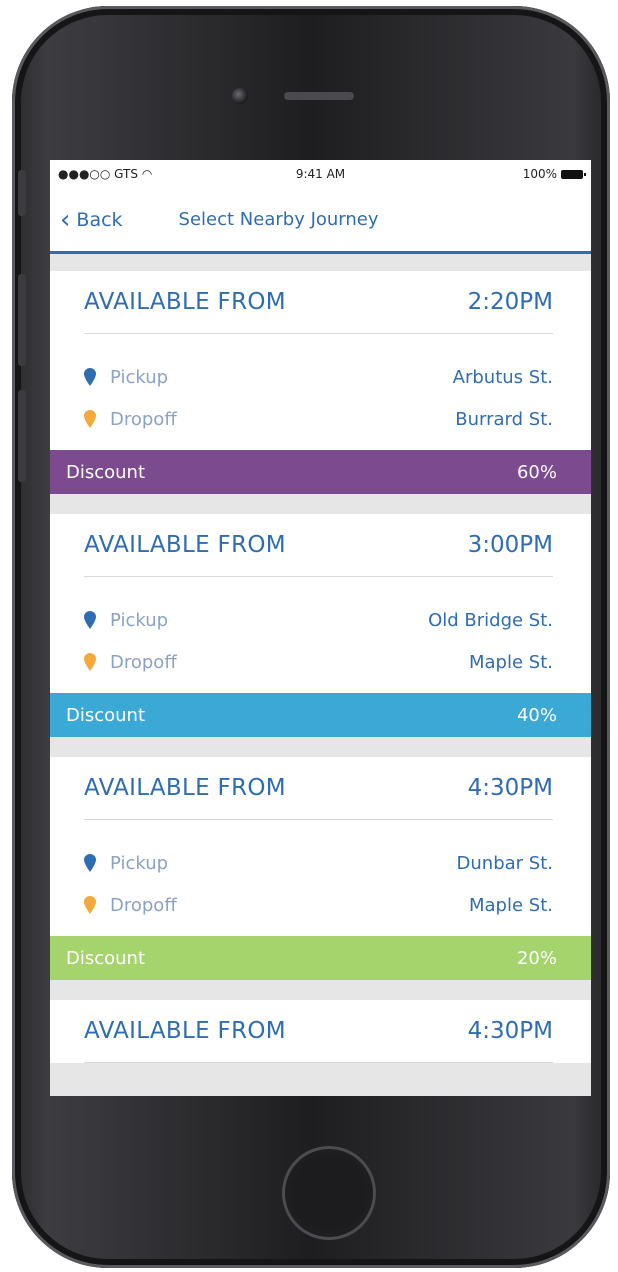 The image size is (618, 1272). I want to click on discount-bar: Discount 40%, so click(320, 715).